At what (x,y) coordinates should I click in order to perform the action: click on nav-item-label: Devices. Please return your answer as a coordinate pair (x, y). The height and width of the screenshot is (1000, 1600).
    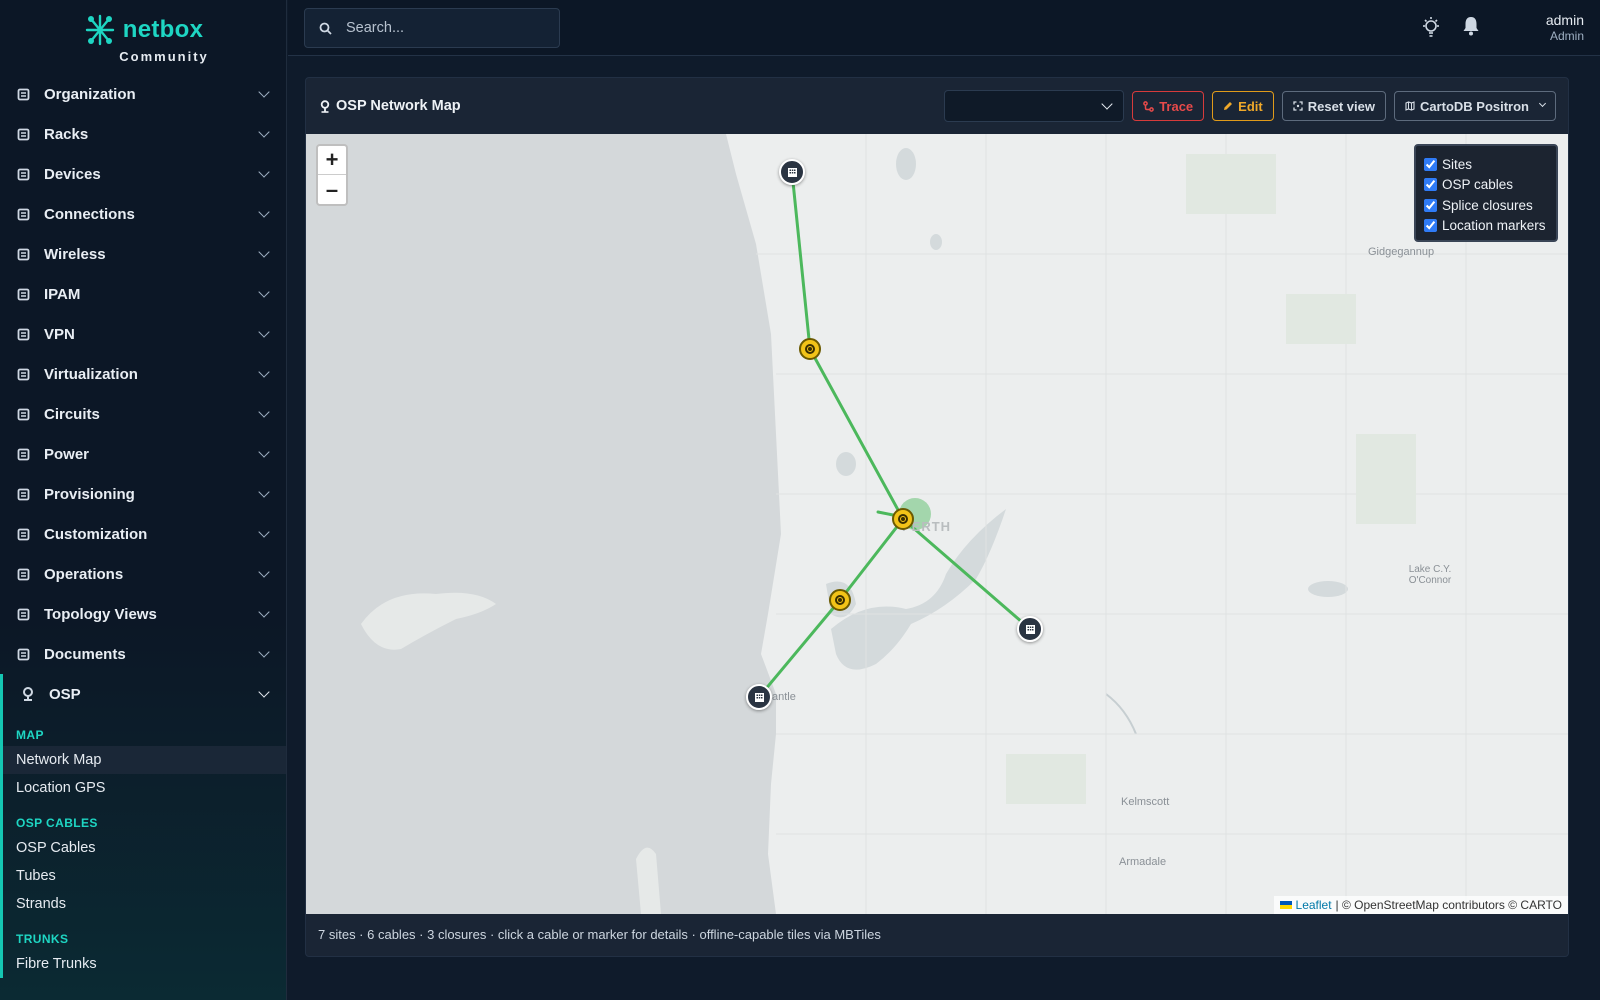
    Looking at the image, I should click on (72, 174).